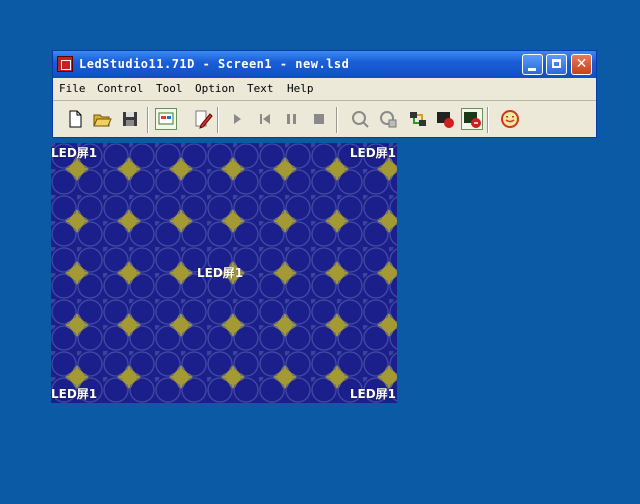  Describe the element at coordinates (292, 119) in the screenshot. I see `pause-icon` at that location.